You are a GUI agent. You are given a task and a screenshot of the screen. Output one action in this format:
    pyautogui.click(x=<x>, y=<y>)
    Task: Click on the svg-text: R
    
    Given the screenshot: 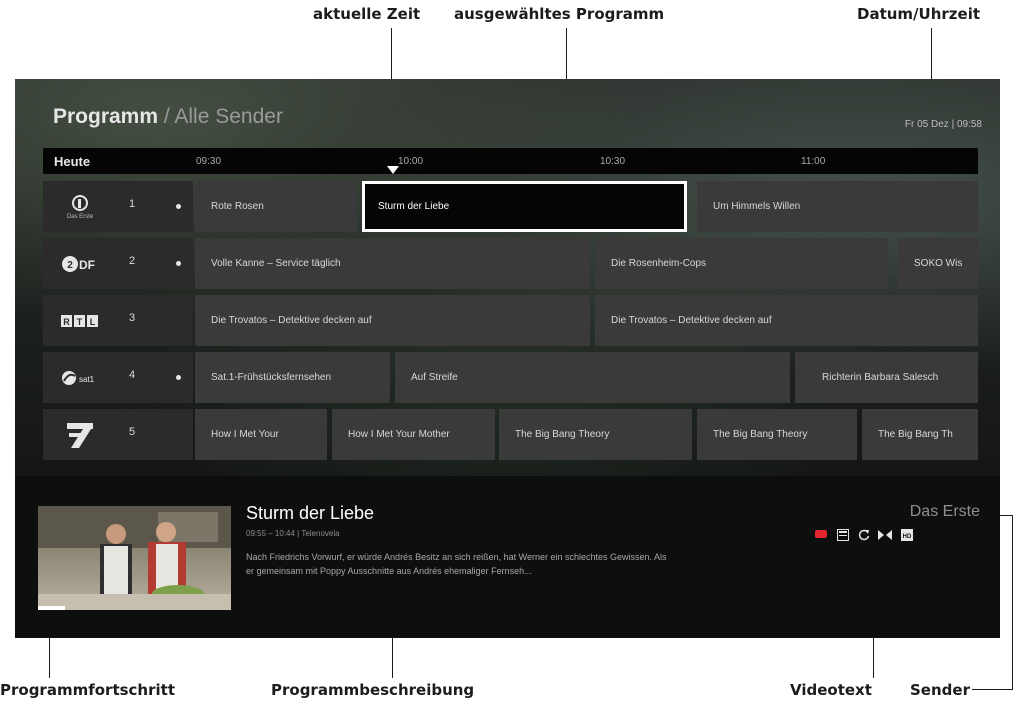 What is the action you would take?
    pyautogui.click(x=66, y=322)
    